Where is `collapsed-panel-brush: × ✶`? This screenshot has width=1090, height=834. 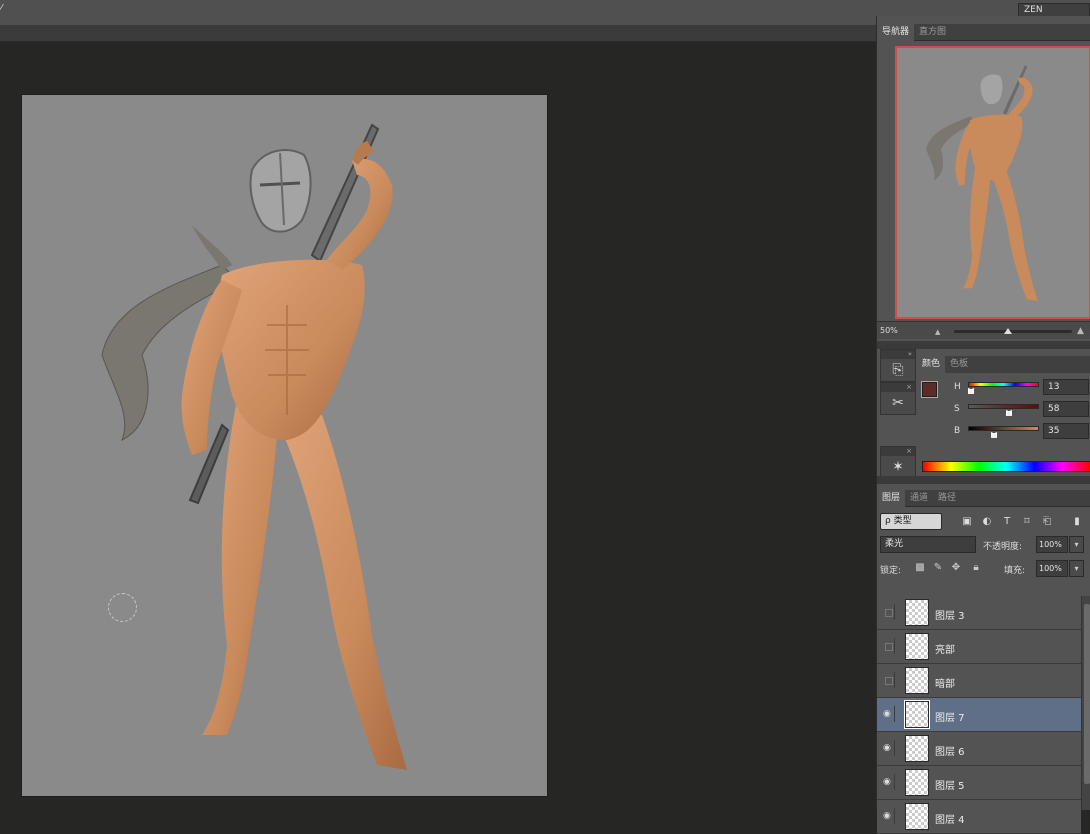 collapsed-panel-brush: × ✶ is located at coordinates (898, 462).